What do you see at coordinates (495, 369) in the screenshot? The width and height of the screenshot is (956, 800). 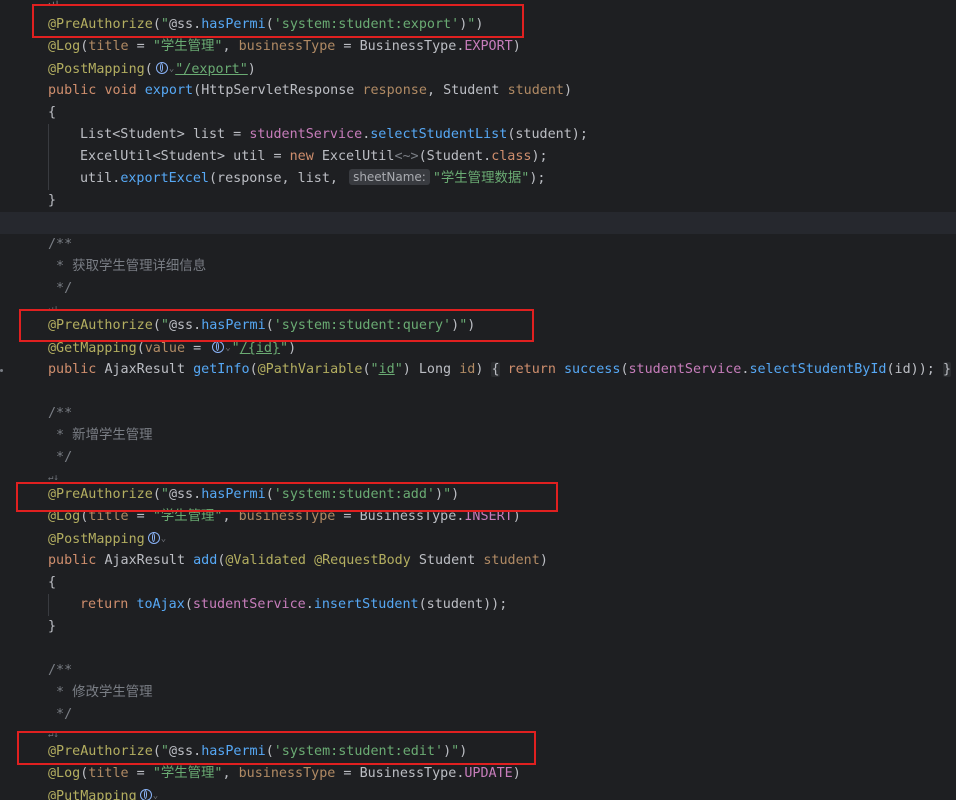 I see `folded-brace: {` at bounding box center [495, 369].